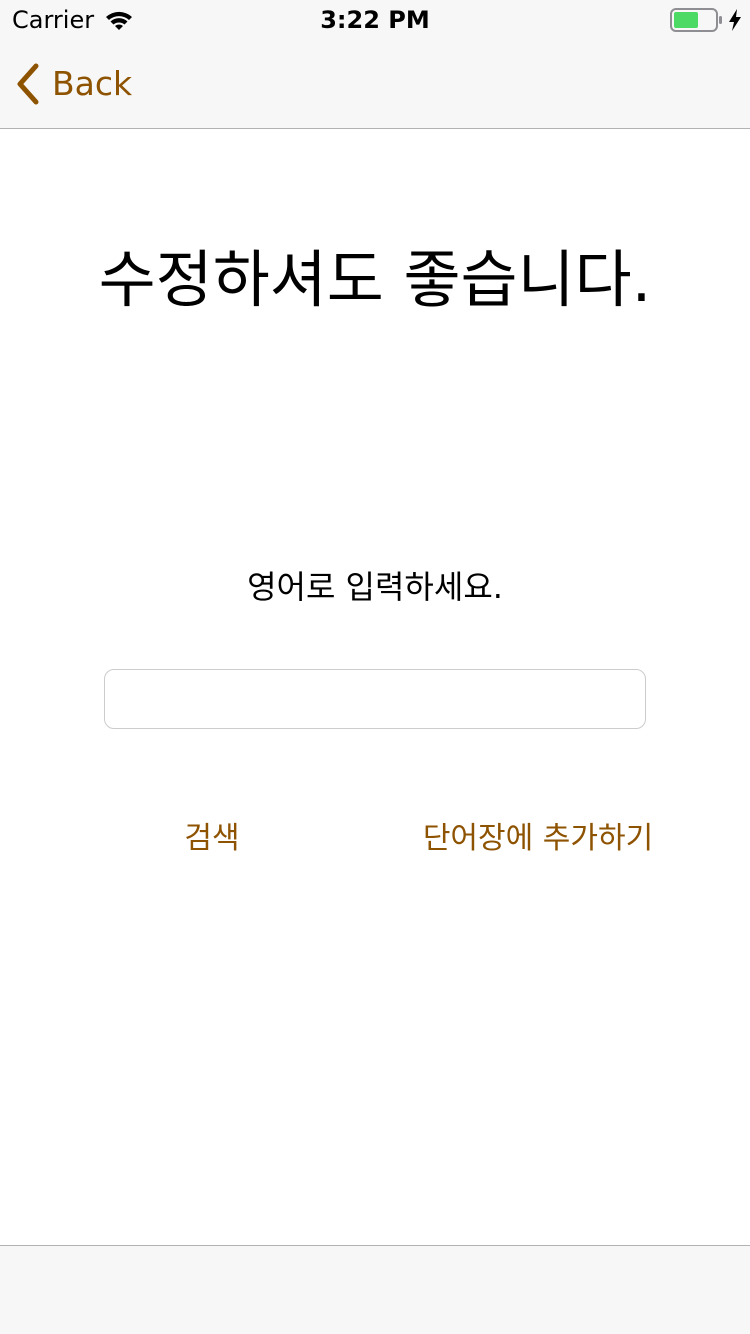 The width and height of the screenshot is (750, 1334). I want to click on charging-bolt-icon, so click(735, 20).